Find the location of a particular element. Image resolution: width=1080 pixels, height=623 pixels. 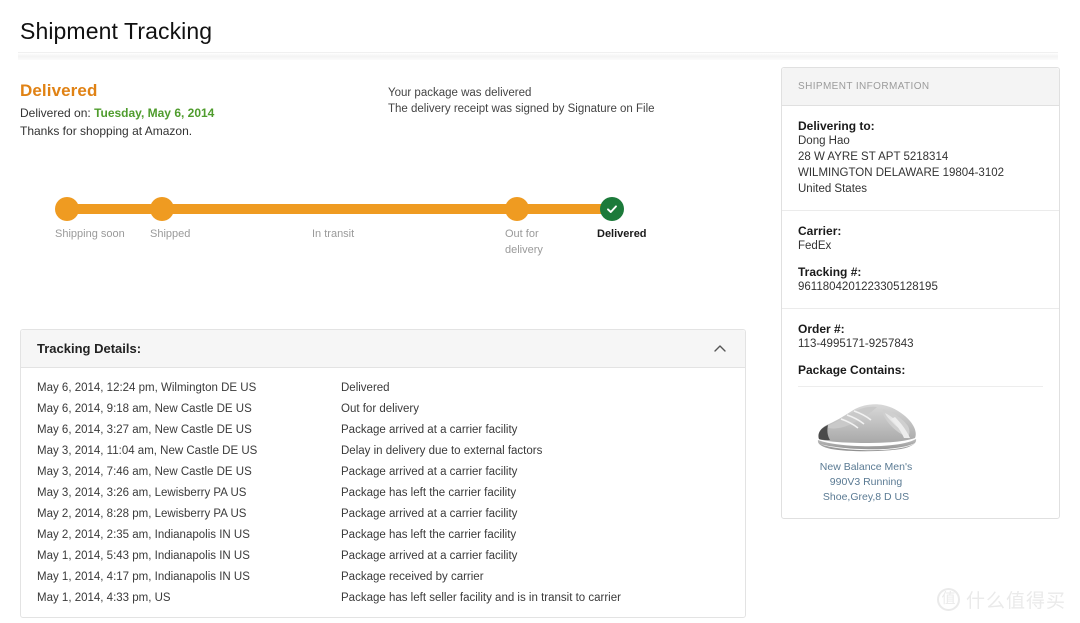

tracking-row-timestamp: May 6, 2014, 12:24 pm, Wilmington DE US is located at coordinates (147, 388).